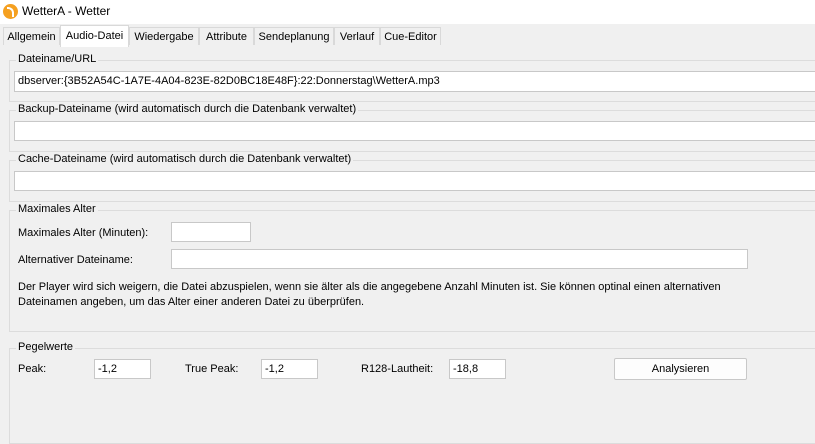 The width and height of the screenshot is (815, 444). Describe the element at coordinates (94, 36) in the screenshot. I see `tab-audio-datei: Audio-Datei` at that location.